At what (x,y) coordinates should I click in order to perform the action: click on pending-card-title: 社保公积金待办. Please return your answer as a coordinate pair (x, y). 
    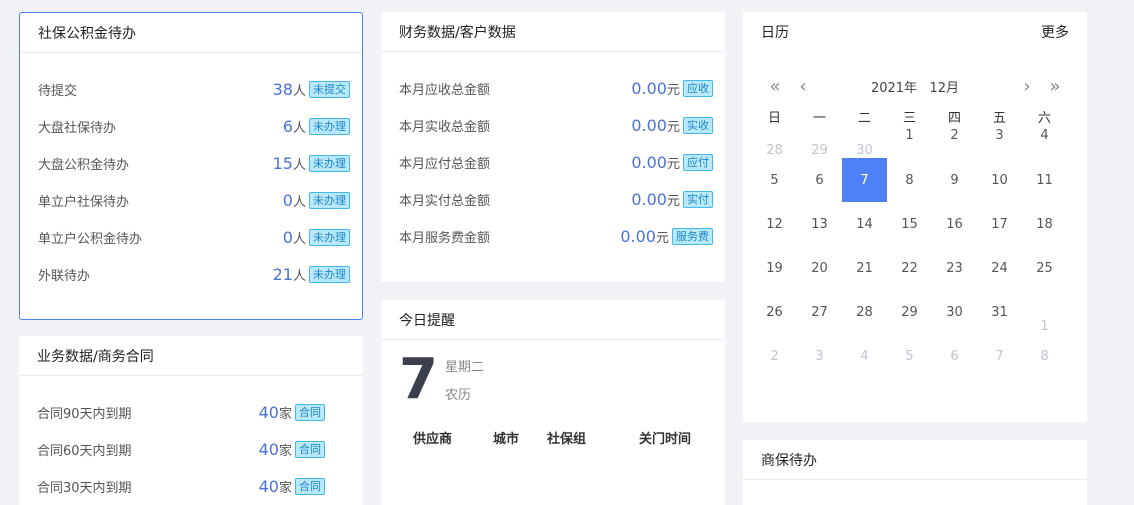
    Looking at the image, I should click on (87, 33).